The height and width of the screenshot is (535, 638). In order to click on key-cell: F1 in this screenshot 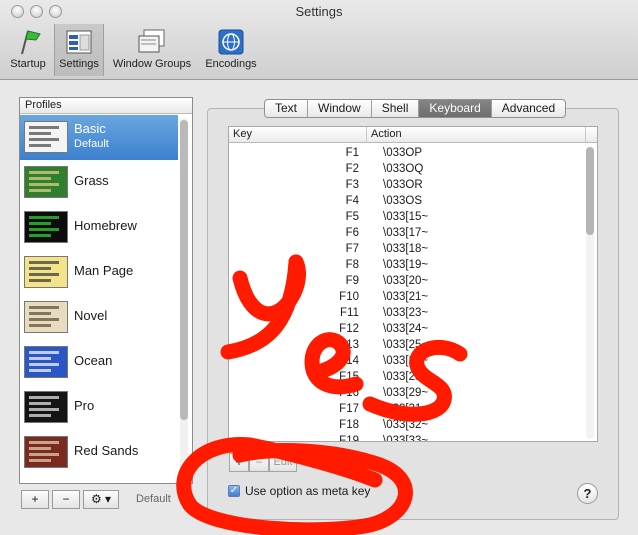, I will do `click(352, 153)`.